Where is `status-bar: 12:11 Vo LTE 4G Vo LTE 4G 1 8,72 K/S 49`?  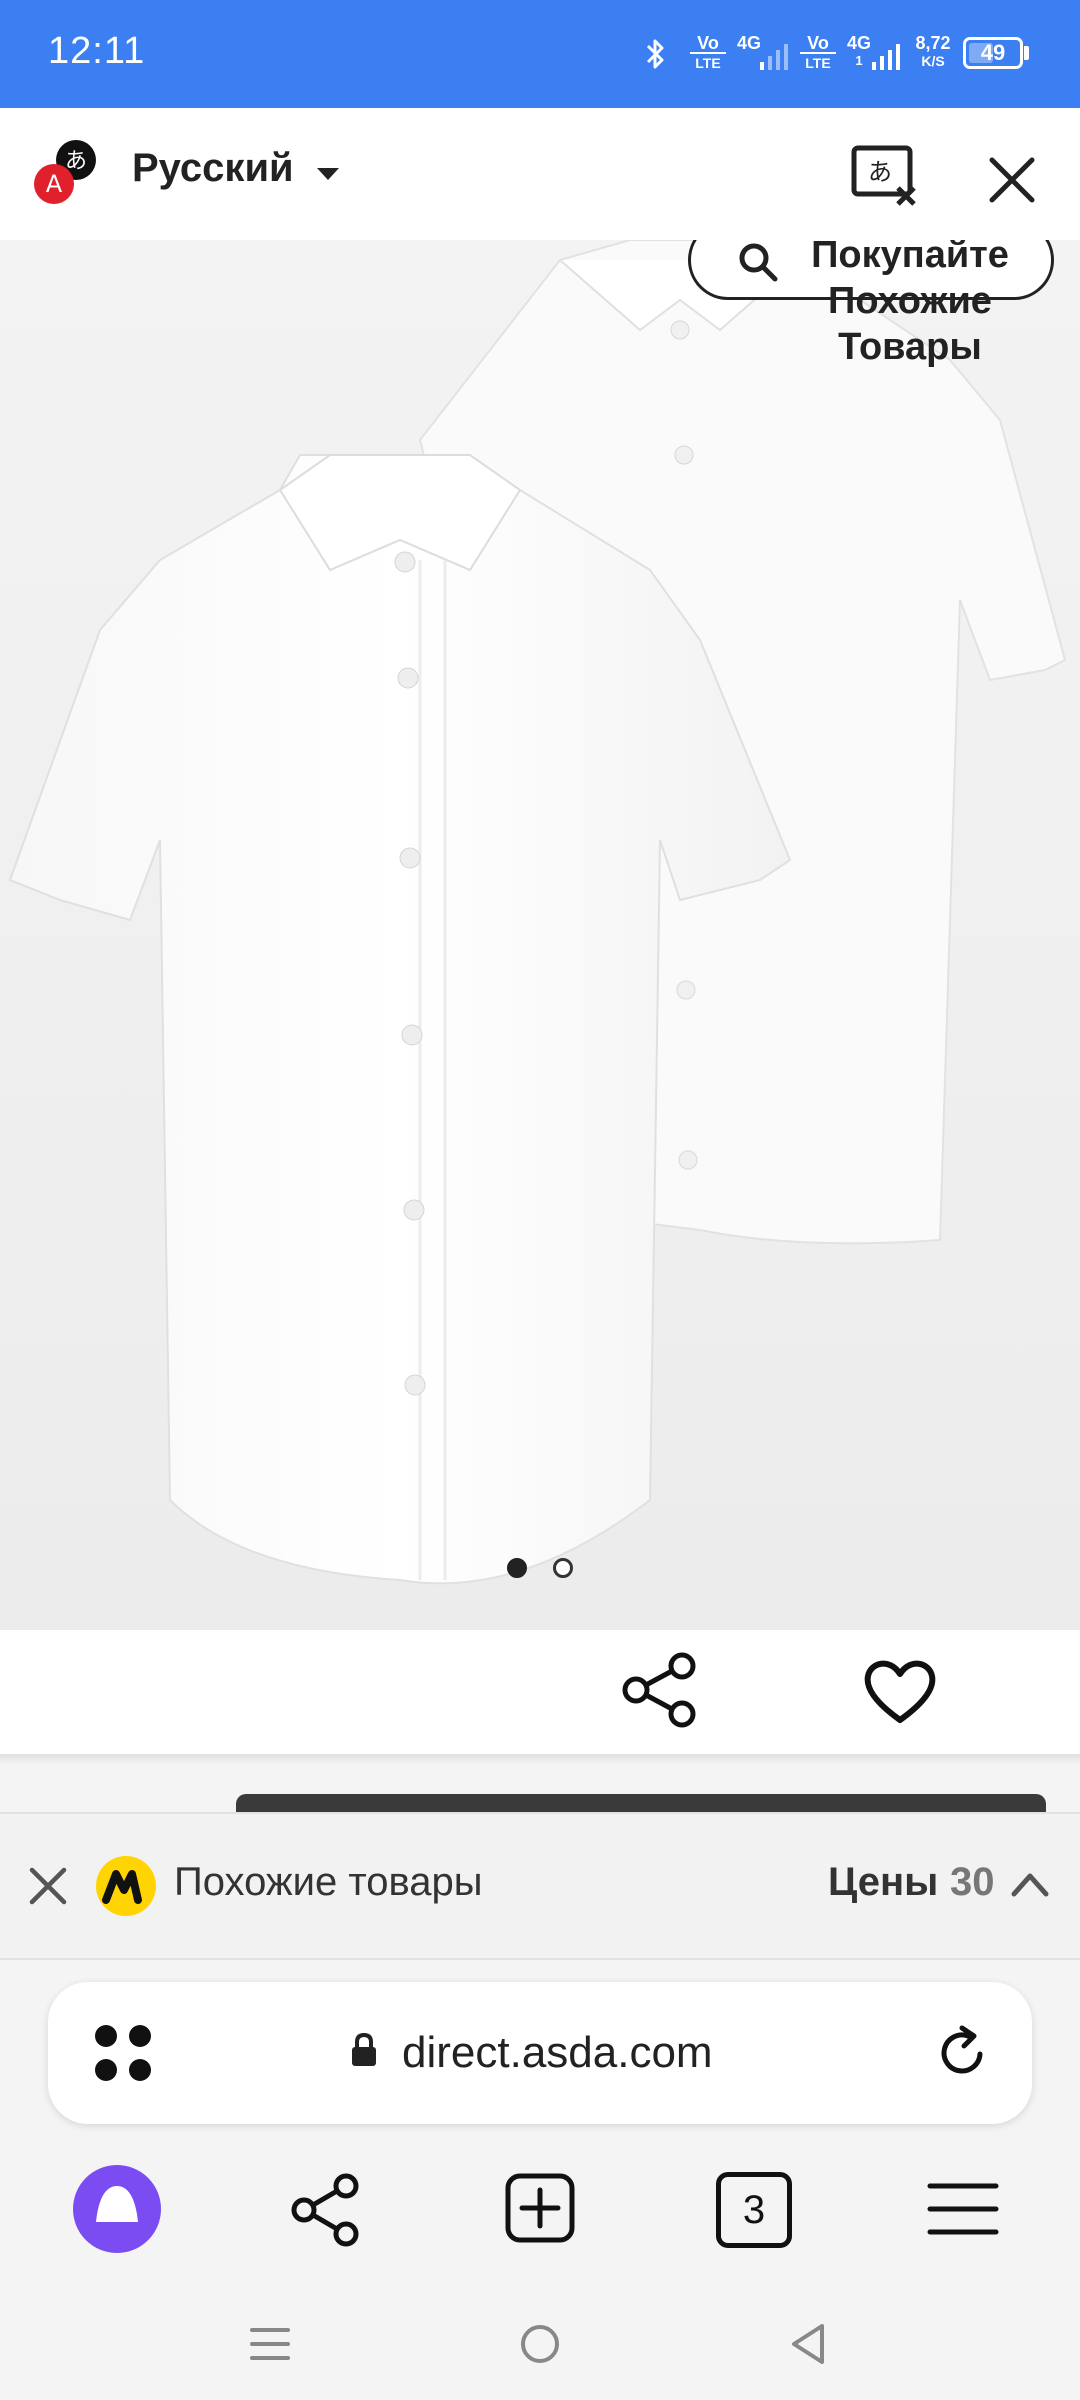 status-bar: 12:11 Vo LTE 4G Vo LTE 4G 1 8,72 K/S 49 is located at coordinates (540, 54).